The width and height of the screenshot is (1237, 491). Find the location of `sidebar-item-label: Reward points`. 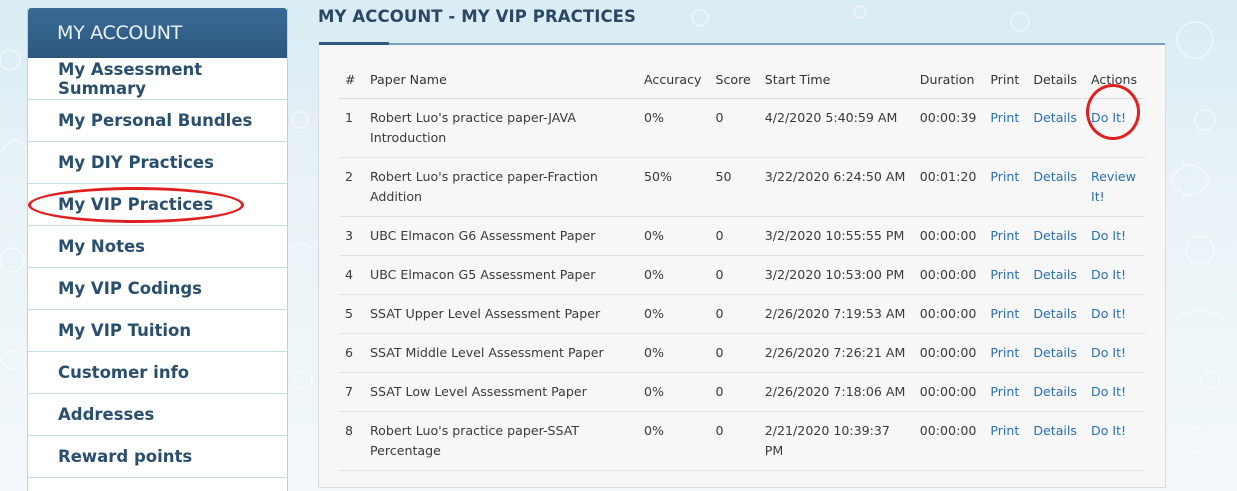

sidebar-item-label: Reward points is located at coordinates (125, 456).